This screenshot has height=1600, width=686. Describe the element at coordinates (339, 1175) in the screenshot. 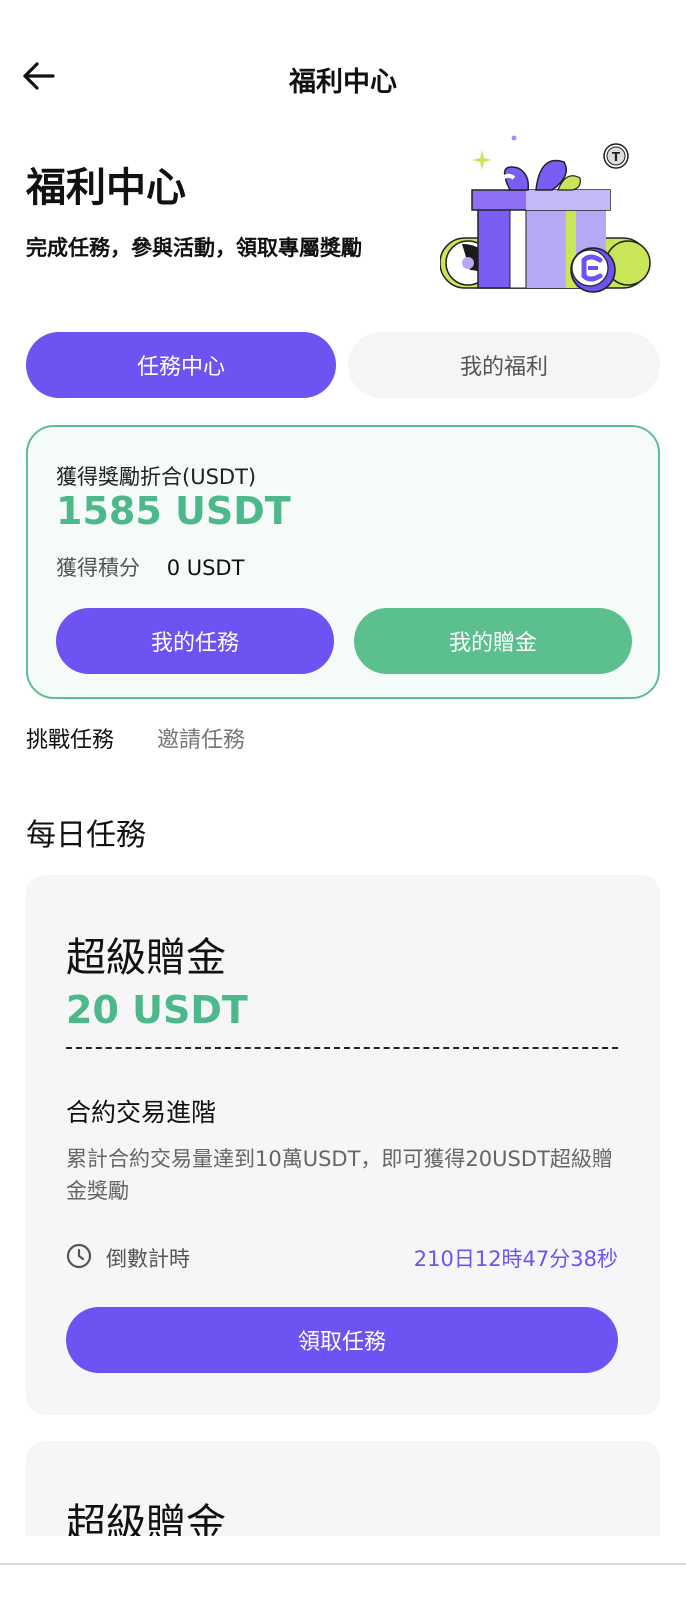

I see `task-description: 累計合約交易量達到10萬USDT，即可獲得20USDT超級贈金獎勵` at that location.